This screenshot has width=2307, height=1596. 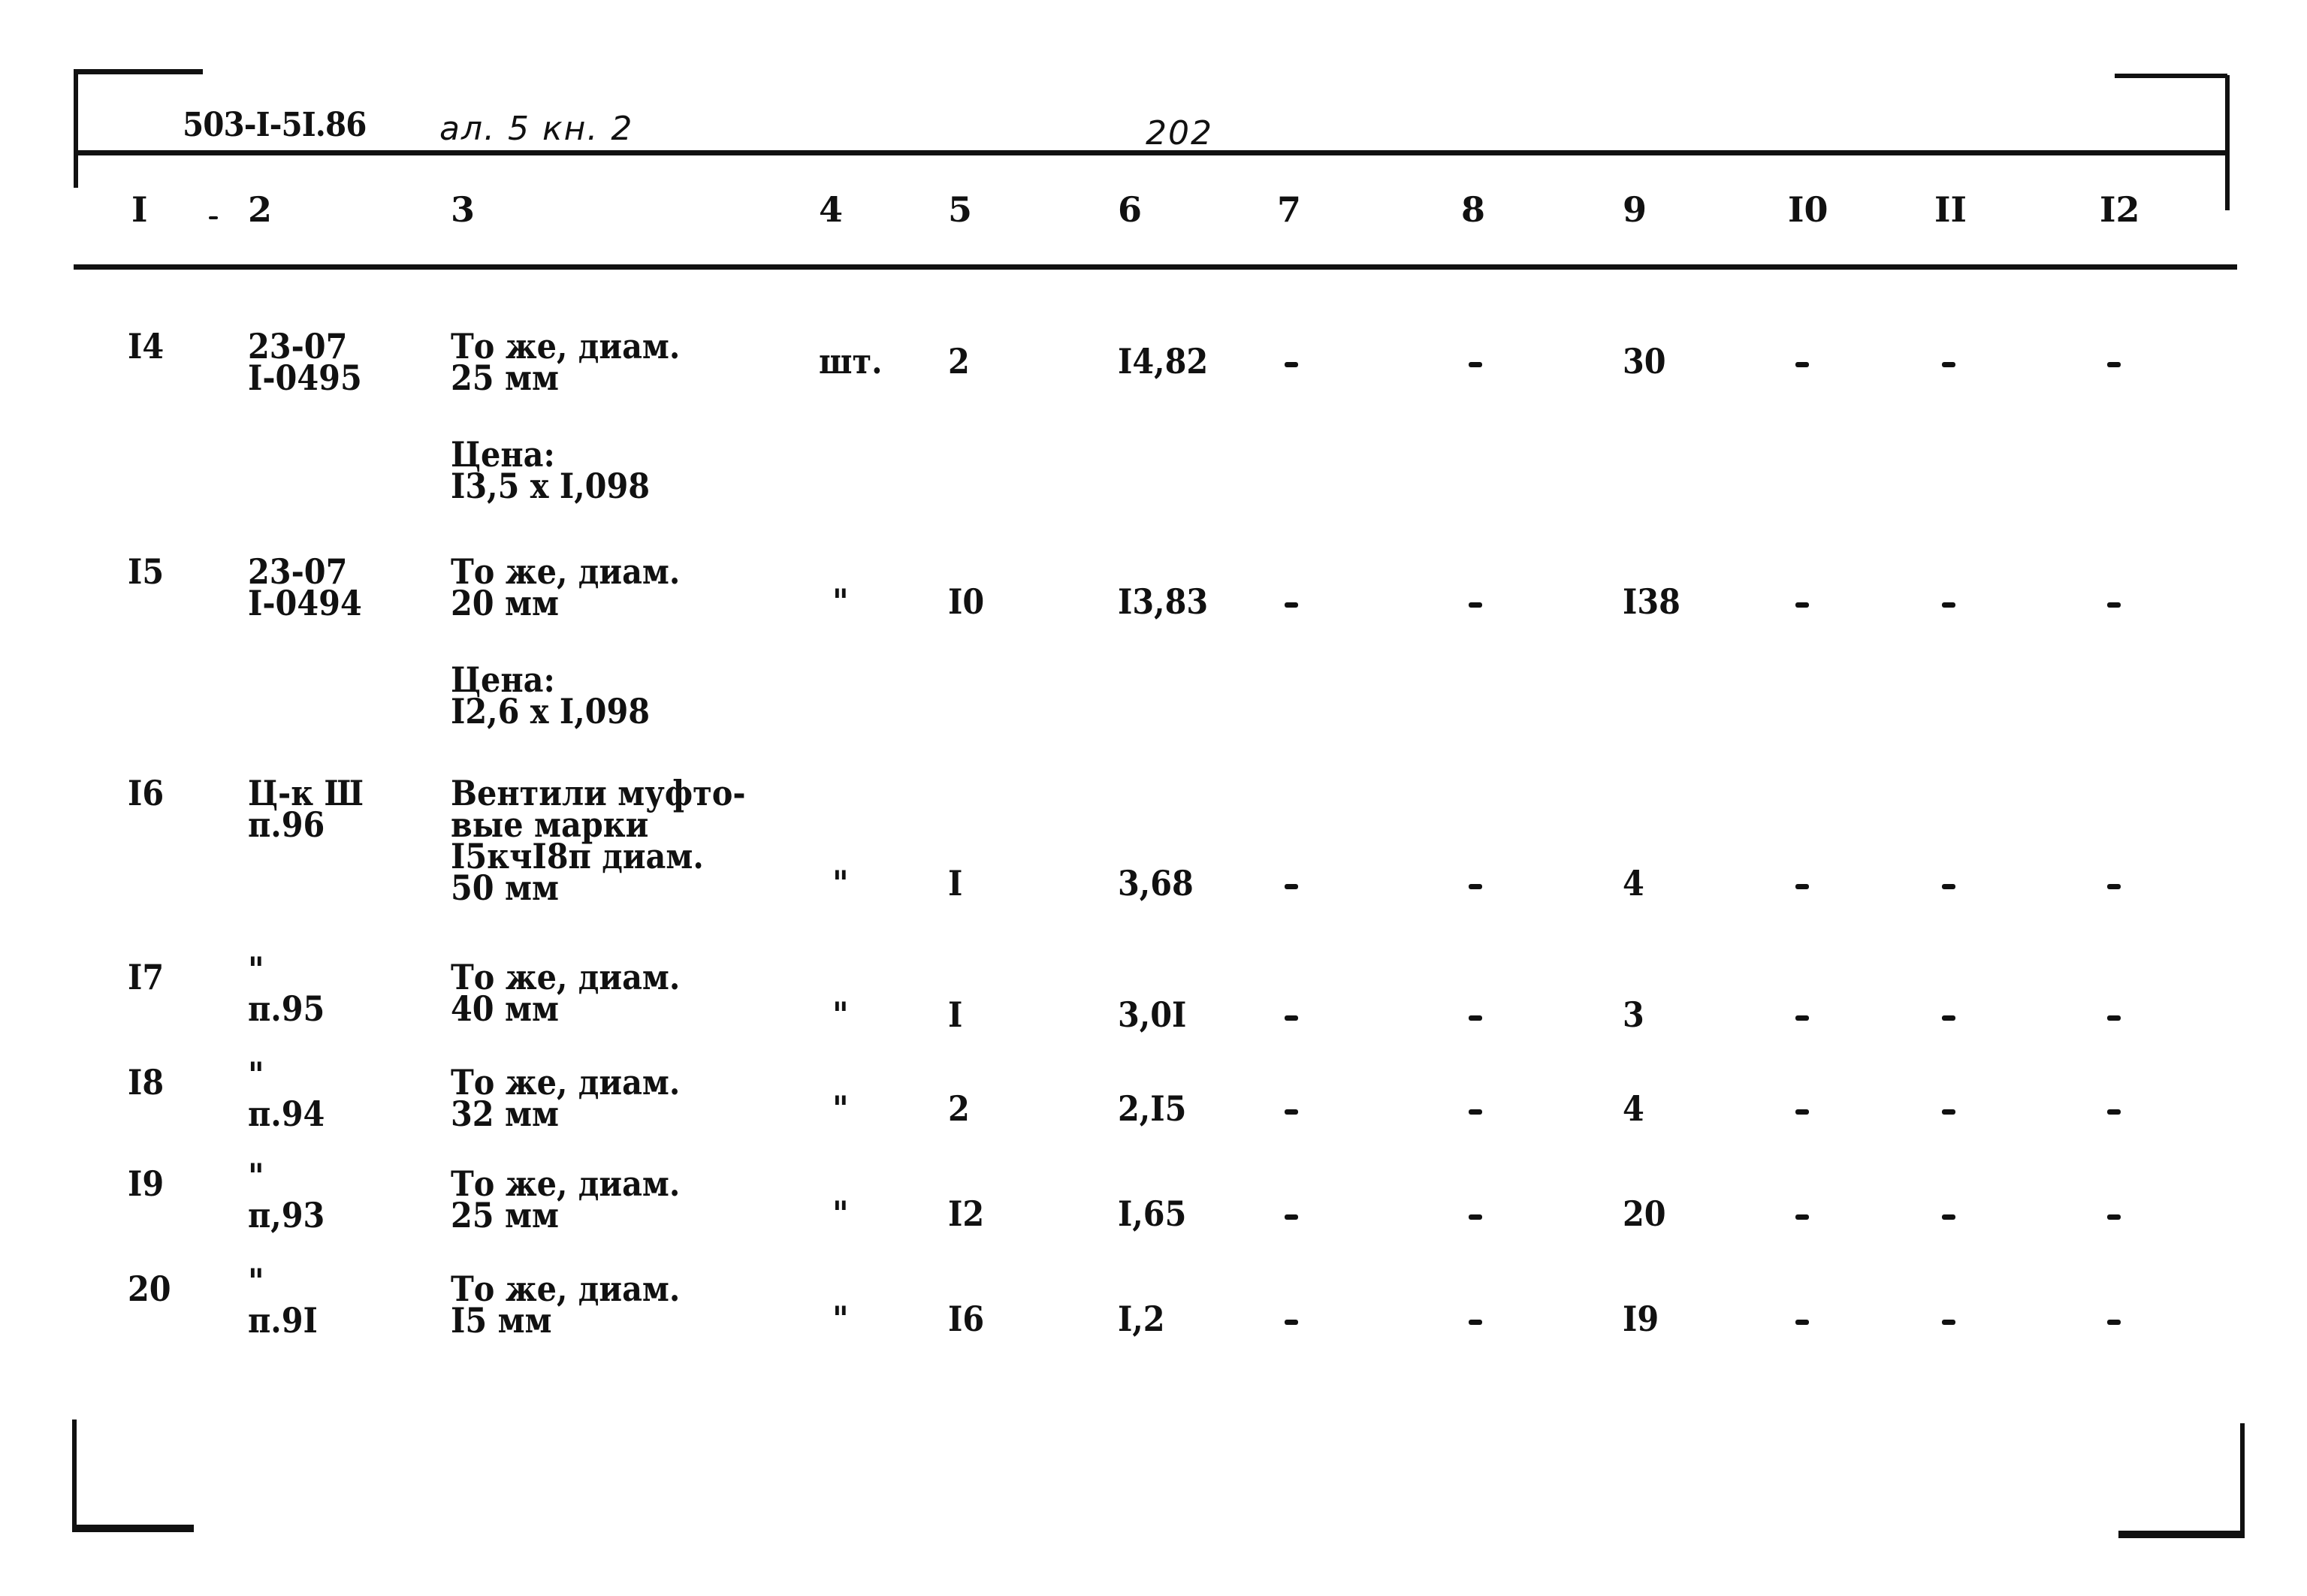 What do you see at coordinates (149, 1289) in the screenshot?
I see `row-number: 20` at bounding box center [149, 1289].